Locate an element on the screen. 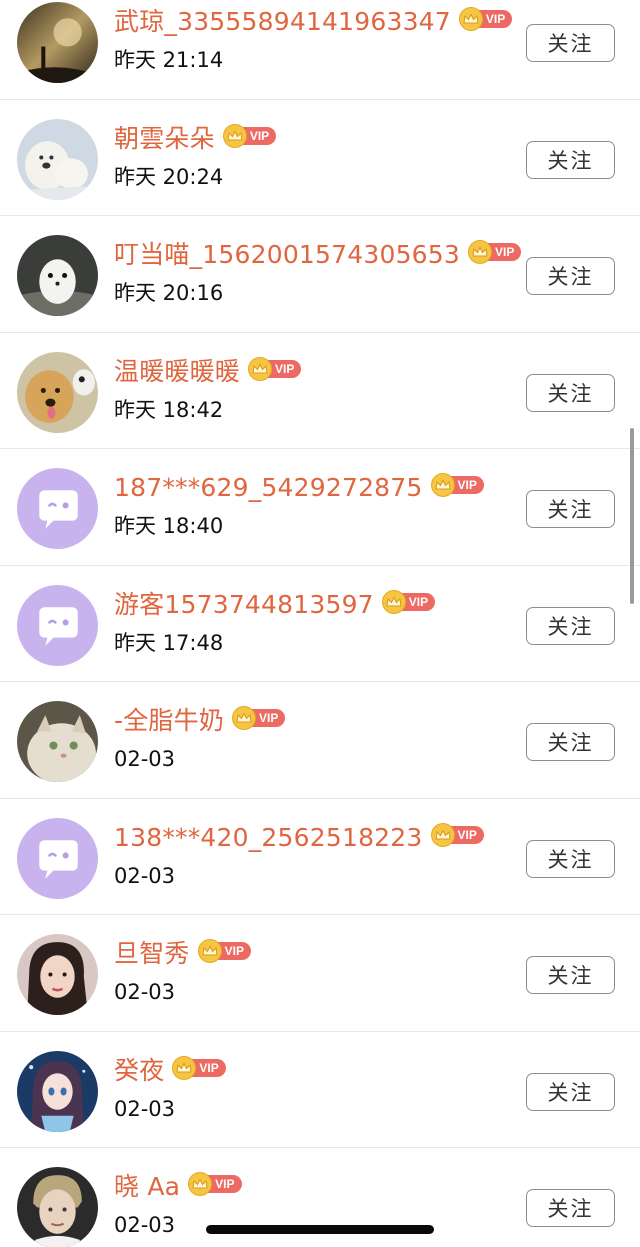 The width and height of the screenshot is (640, 1247). user-name: 朝雲朵朵 is located at coordinates (164, 139).